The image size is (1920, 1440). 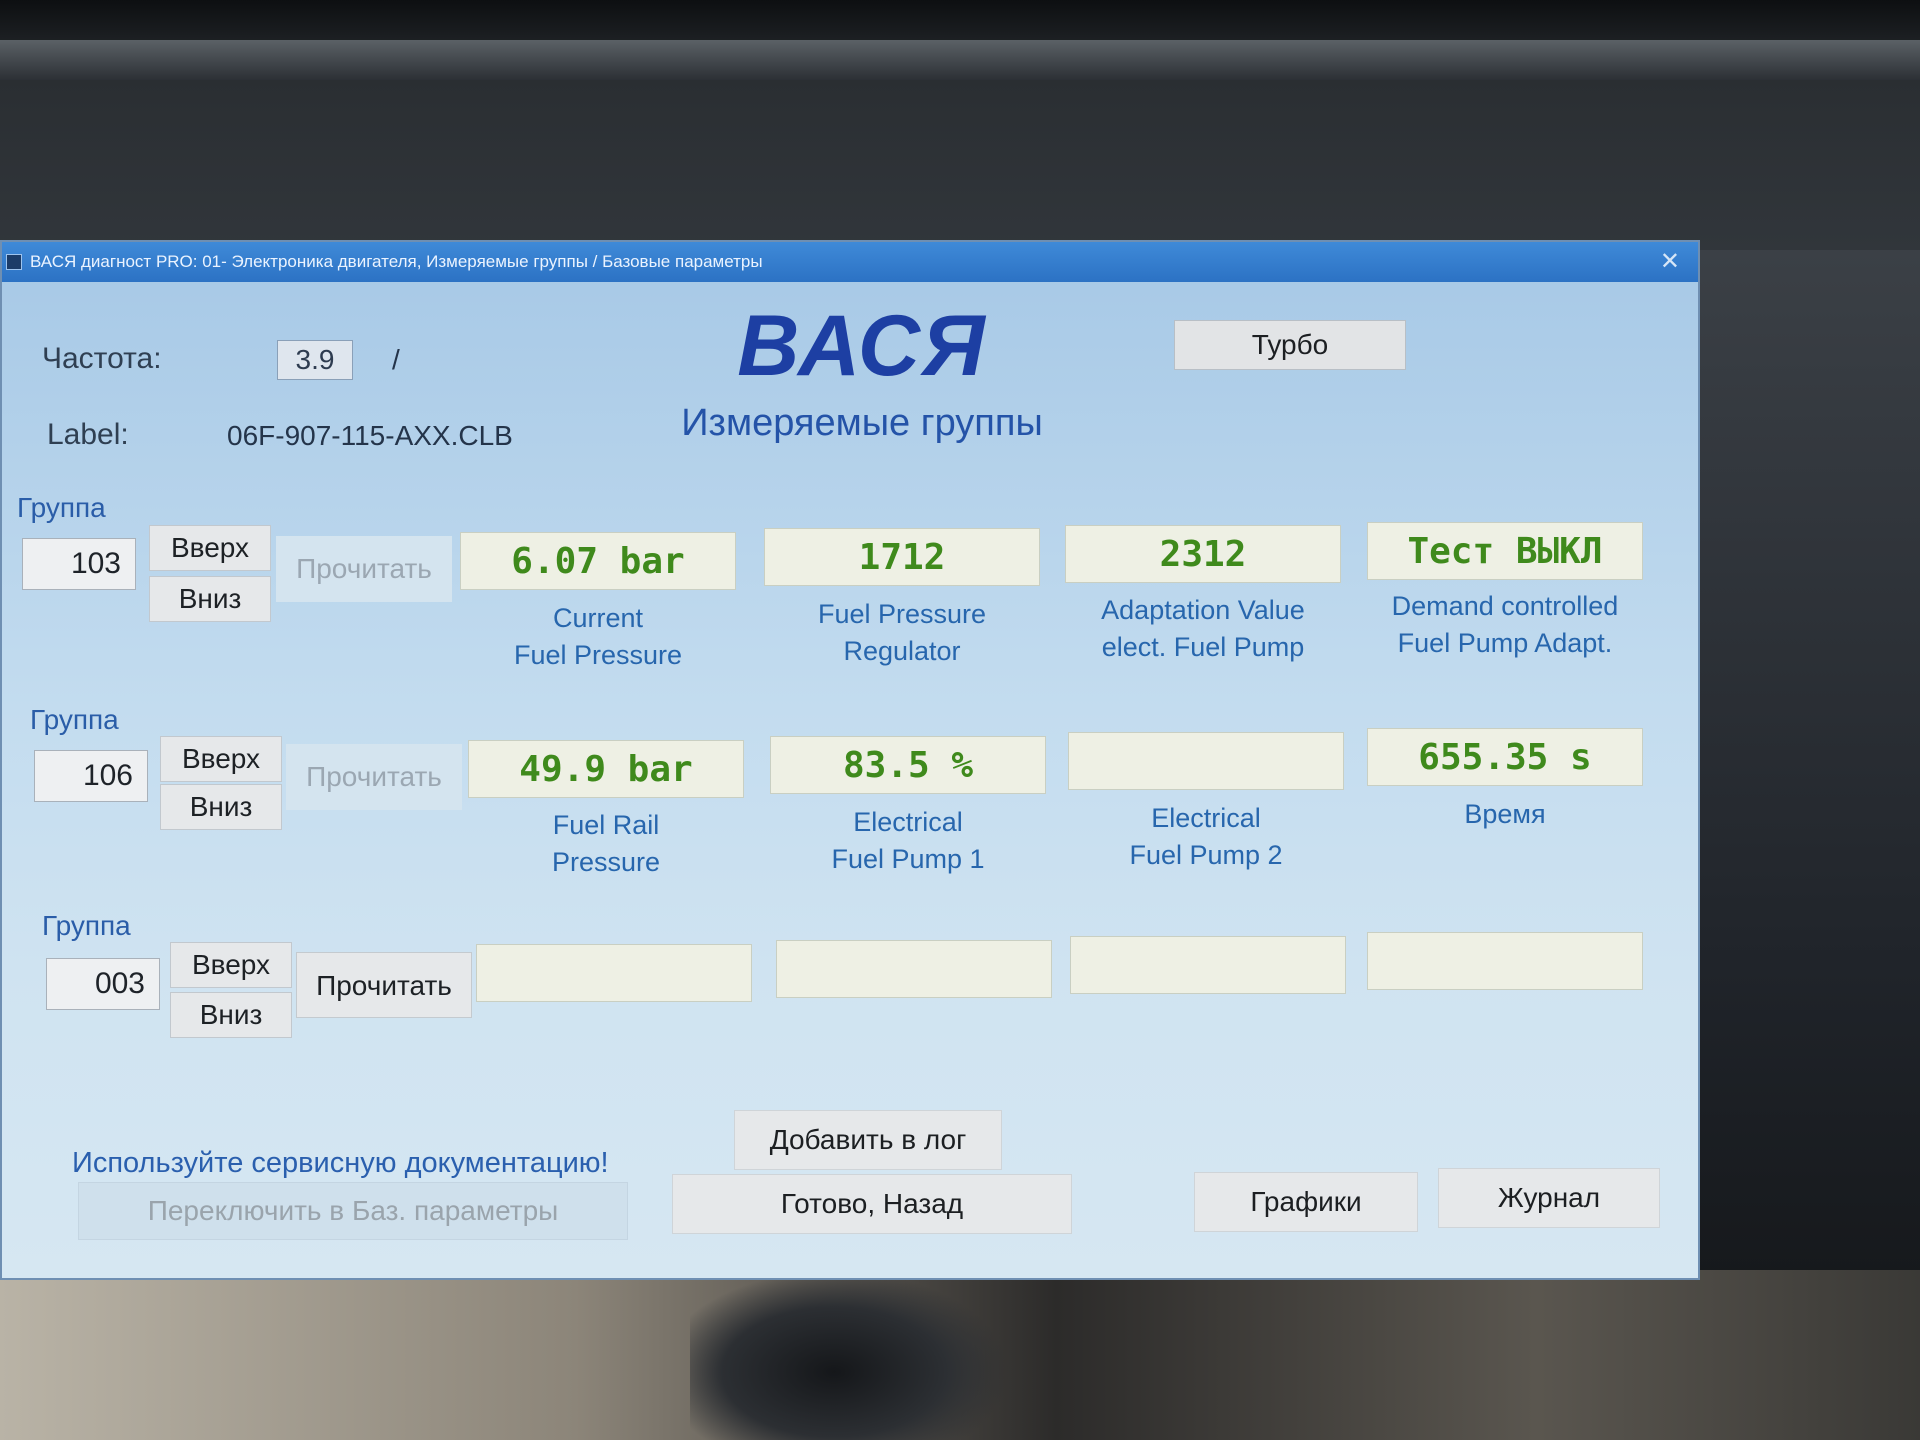 I want to click on field-label-line: Current, so click(x=598, y=618).